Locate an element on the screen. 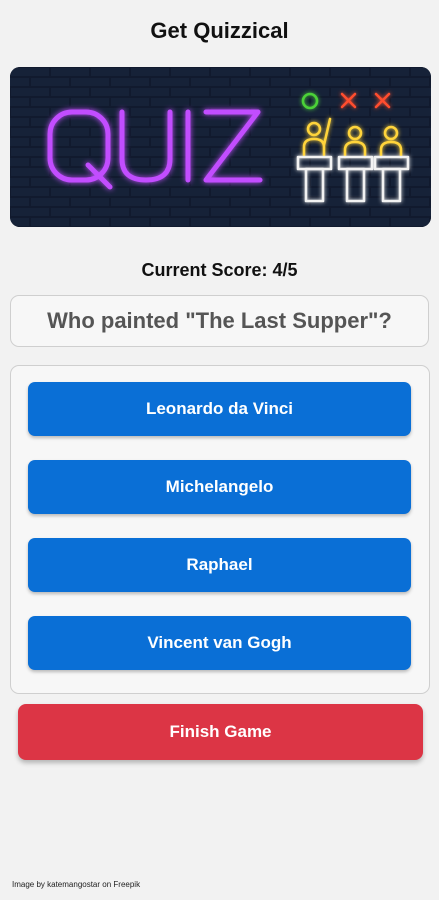 The height and width of the screenshot is (900, 439). answer-button-4: Vincent van Gogh is located at coordinates (219, 643).